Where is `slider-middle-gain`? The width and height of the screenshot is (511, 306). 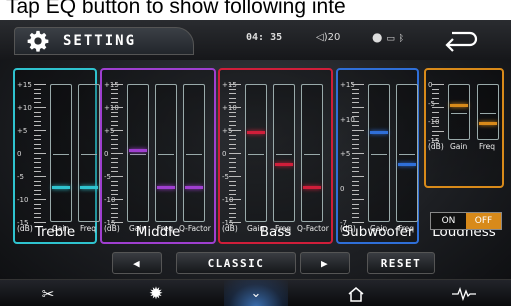
slider-middle-gain is located at coordinates (138, 153).